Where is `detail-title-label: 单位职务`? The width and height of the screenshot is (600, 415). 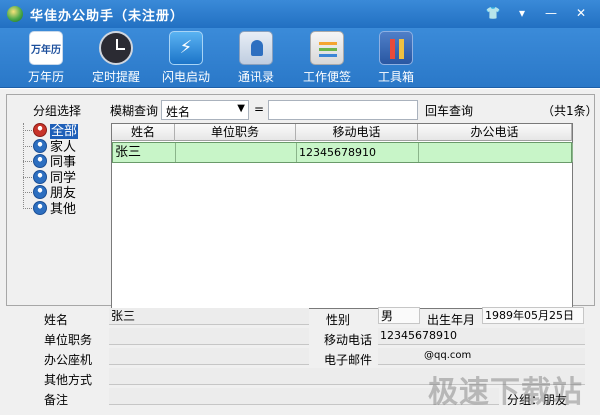
detail-title-label: 单位职务 is located at coordinates (68, 340).